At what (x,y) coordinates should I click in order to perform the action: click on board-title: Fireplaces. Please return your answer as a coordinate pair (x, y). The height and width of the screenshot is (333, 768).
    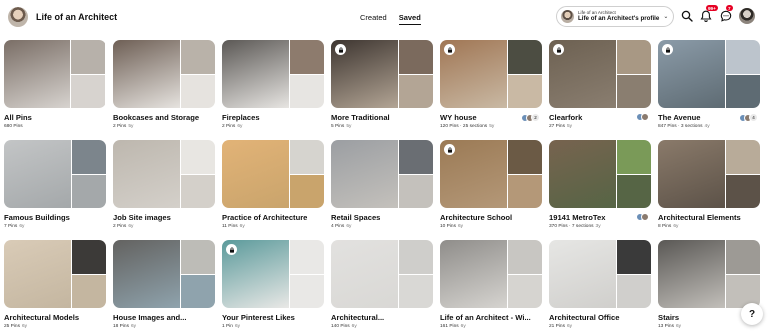
    Looking at the image, I should click on (273, 117).